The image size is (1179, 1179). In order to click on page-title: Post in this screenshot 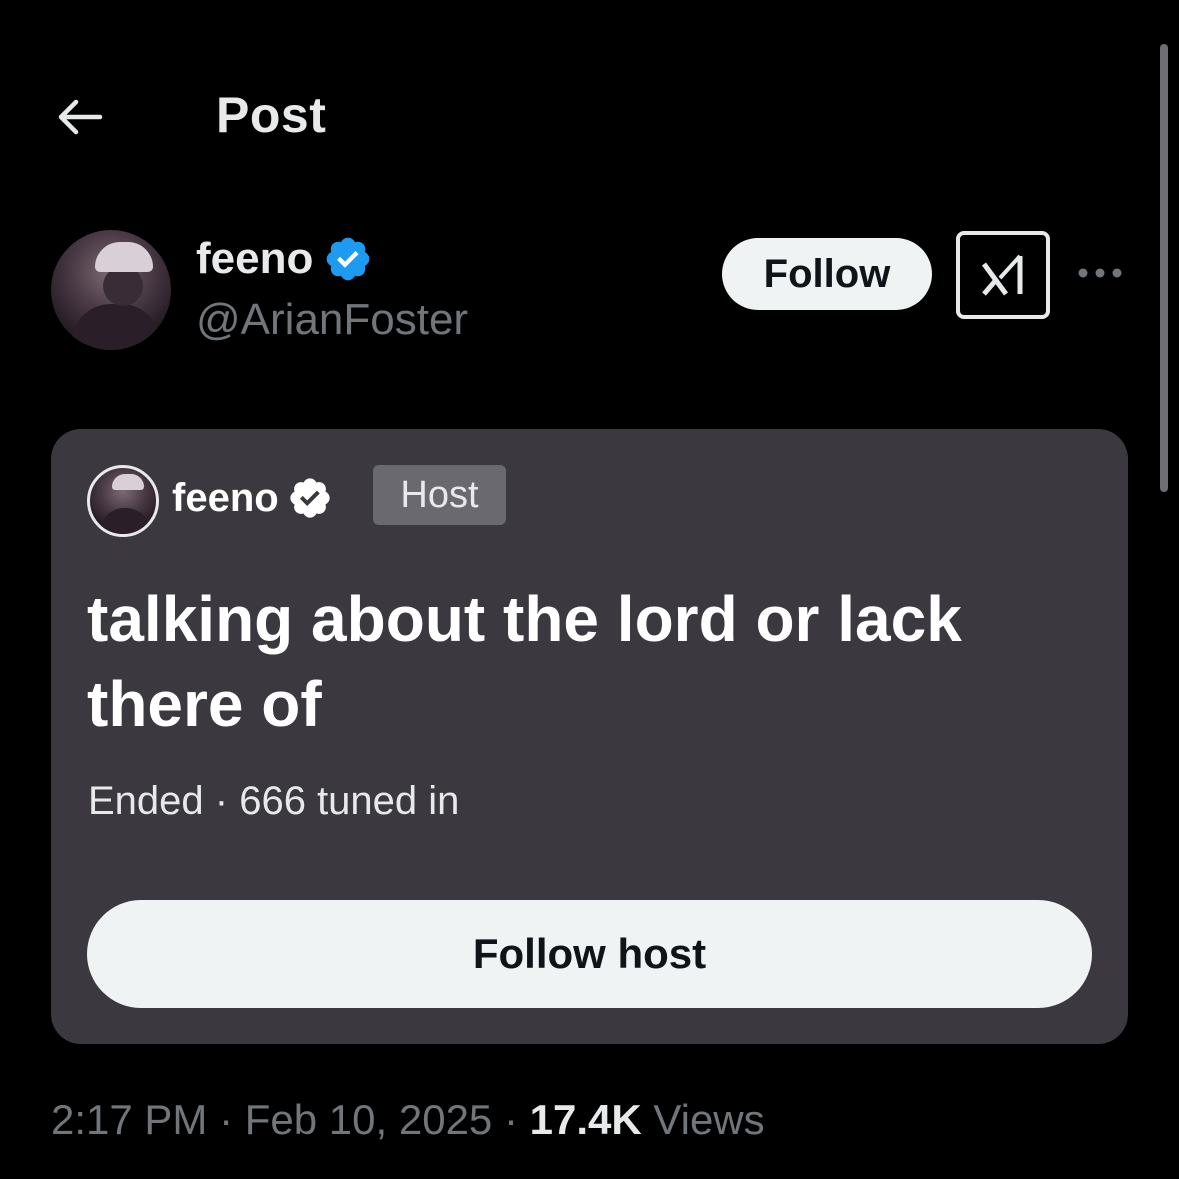, I will do `click(271, 115)`.